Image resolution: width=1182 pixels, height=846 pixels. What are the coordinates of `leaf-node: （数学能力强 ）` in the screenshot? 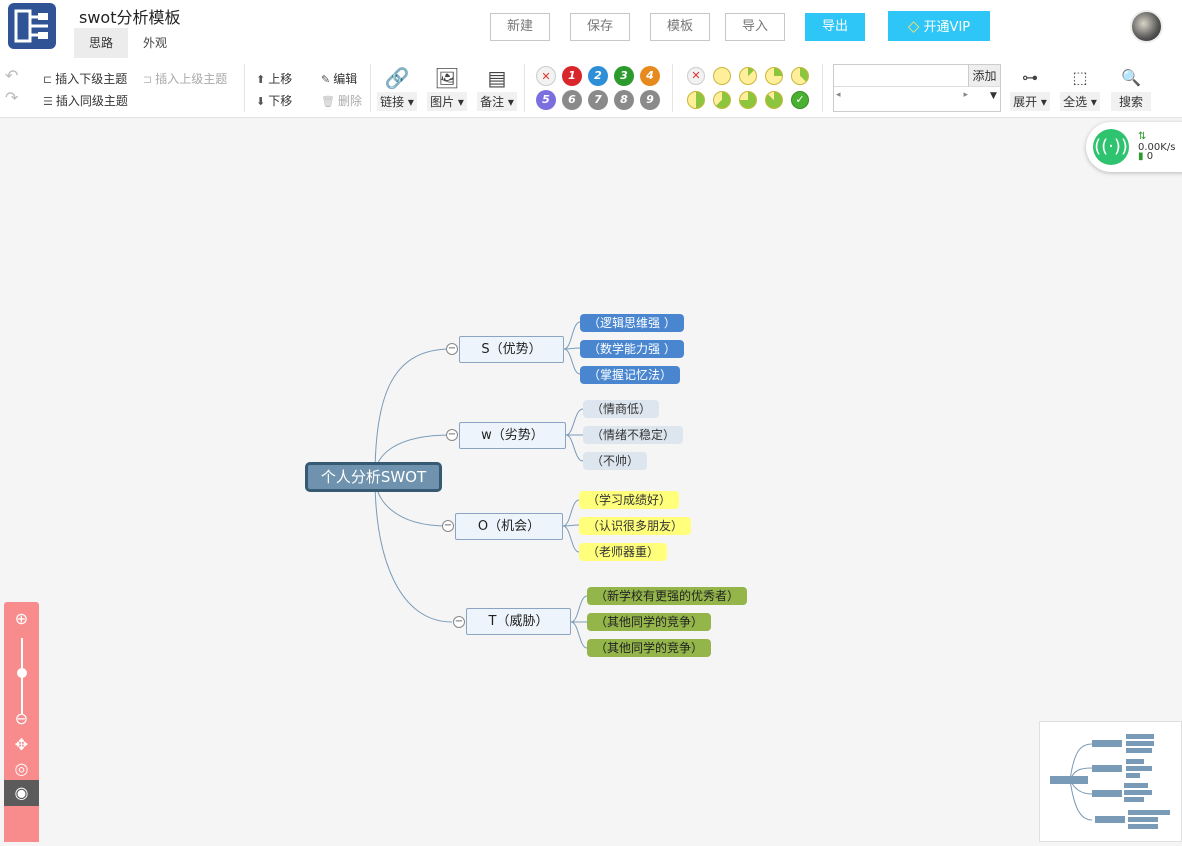 It's located at (632, 349).